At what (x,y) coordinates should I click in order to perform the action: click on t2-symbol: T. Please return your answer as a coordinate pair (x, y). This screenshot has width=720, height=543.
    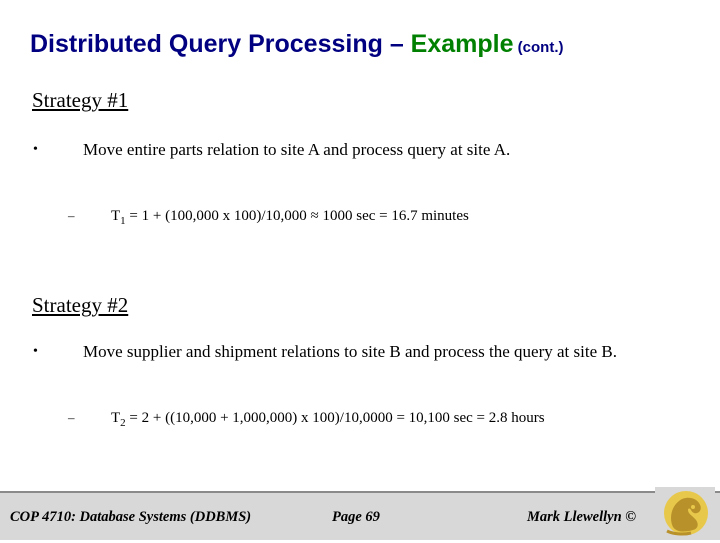
    Looking at the image, I should click on (116, 418).